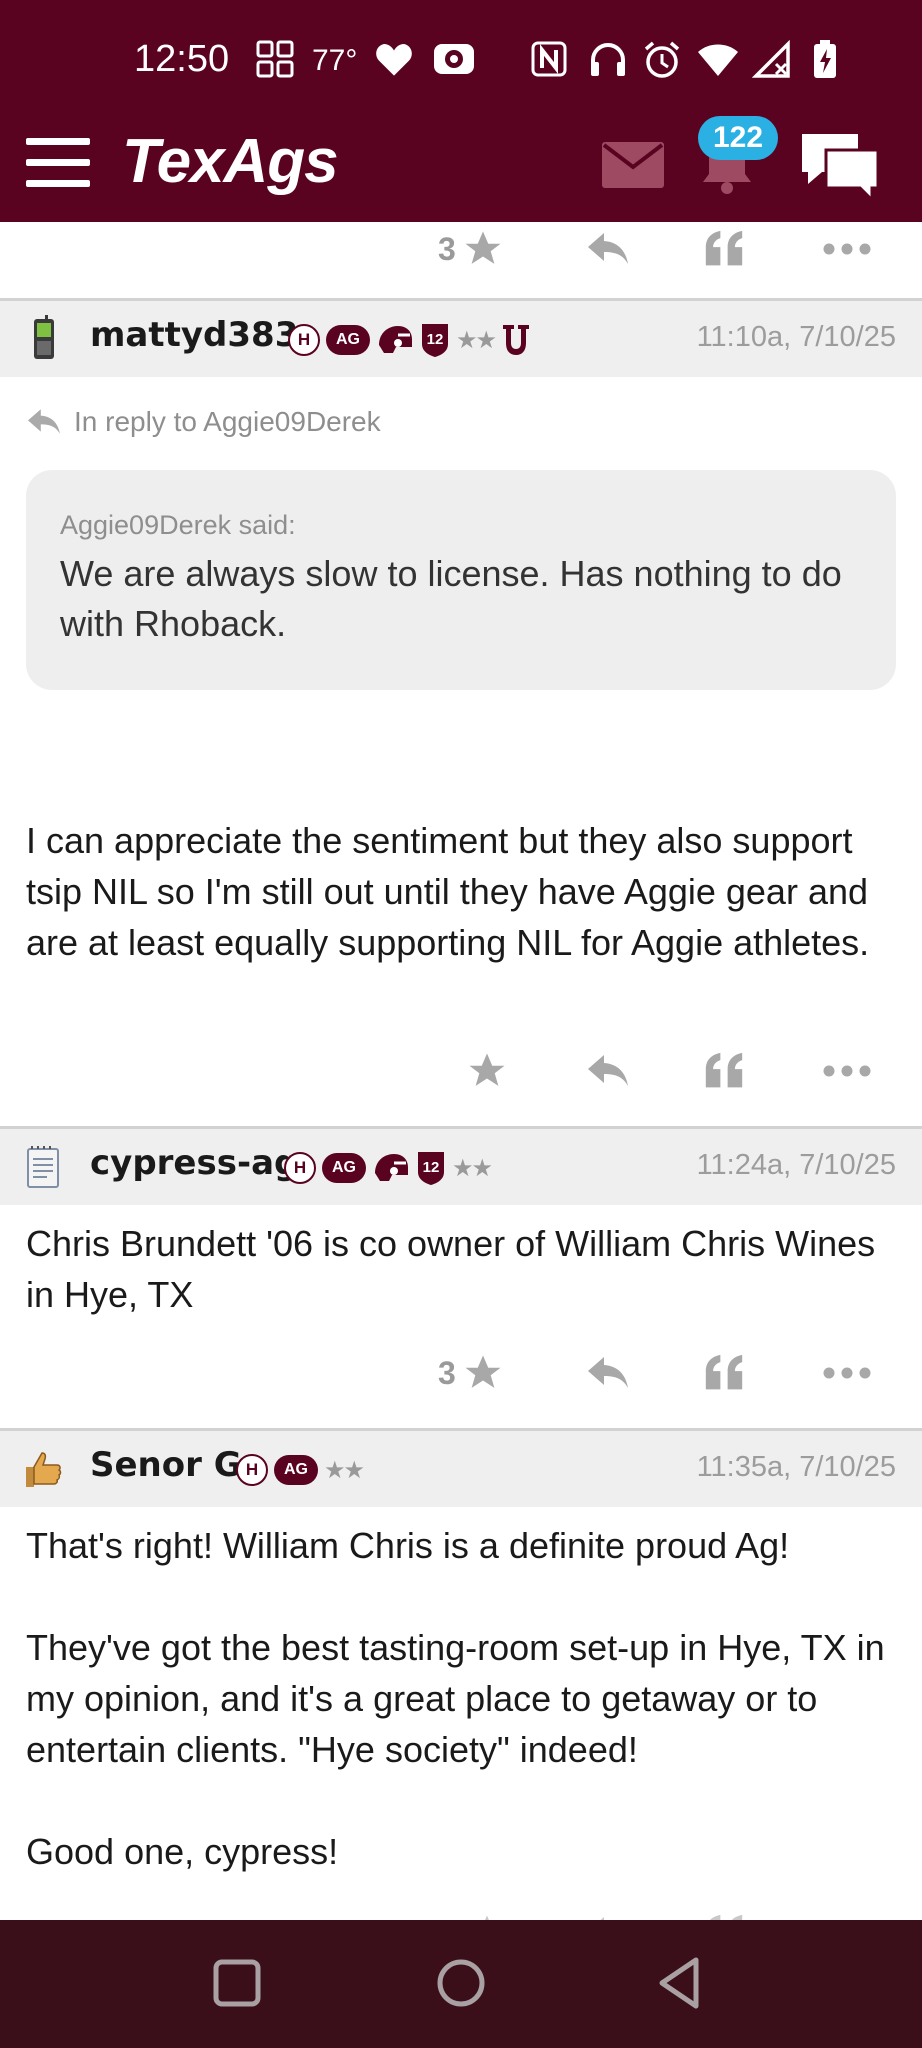 The height and width of the screenshot is (2048, 922). I want to click on post-header: cypress-ag H AG 12 ★★ 11:24a, 7/10/25, so click(461, 1167).